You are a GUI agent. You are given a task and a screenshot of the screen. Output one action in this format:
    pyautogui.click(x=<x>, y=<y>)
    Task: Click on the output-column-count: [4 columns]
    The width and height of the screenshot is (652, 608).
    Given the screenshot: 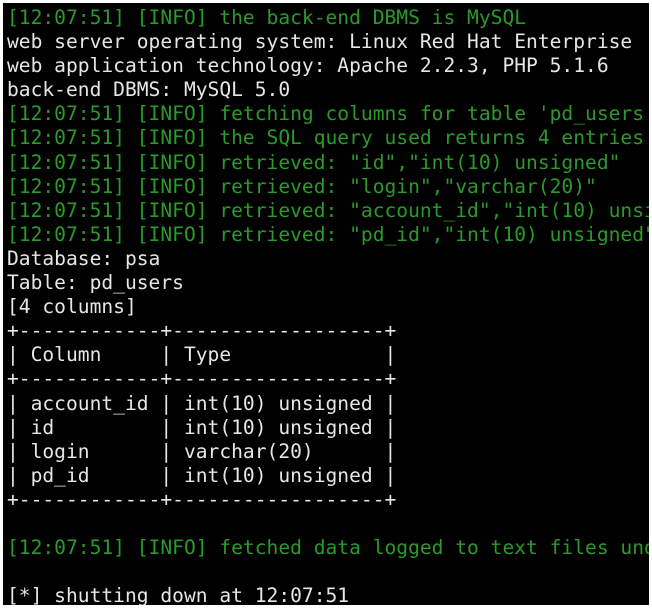 What is the action you would take?
    pyautogui.click(x=72, y=307)
    